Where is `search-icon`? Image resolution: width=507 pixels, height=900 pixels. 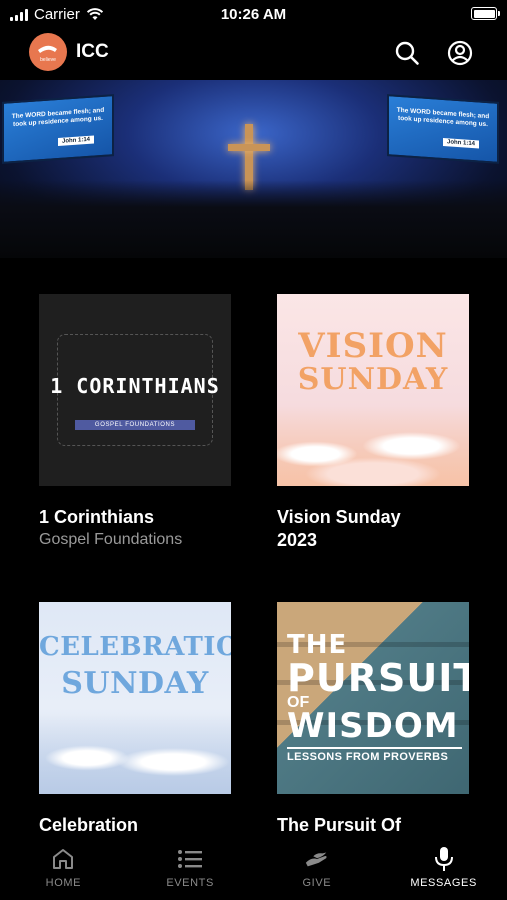
search-icon is located at coordinates (407, 53).